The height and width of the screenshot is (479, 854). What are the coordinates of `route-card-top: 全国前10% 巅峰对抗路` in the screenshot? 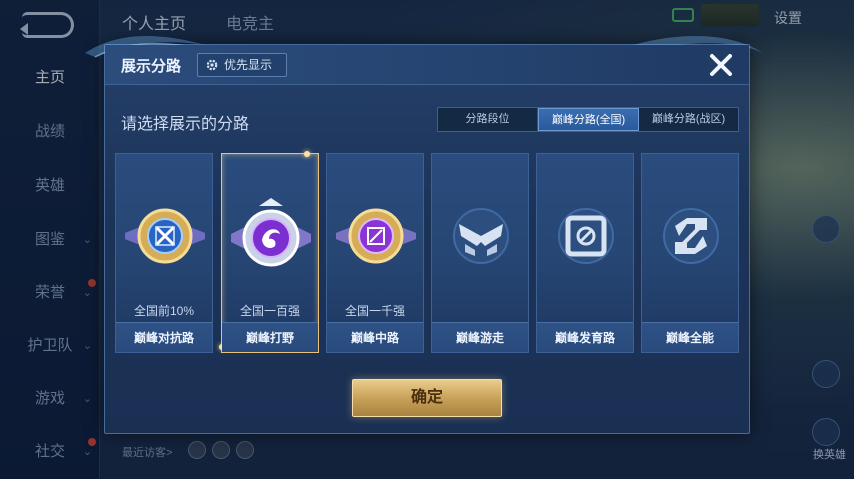 It's located at (164, 253).